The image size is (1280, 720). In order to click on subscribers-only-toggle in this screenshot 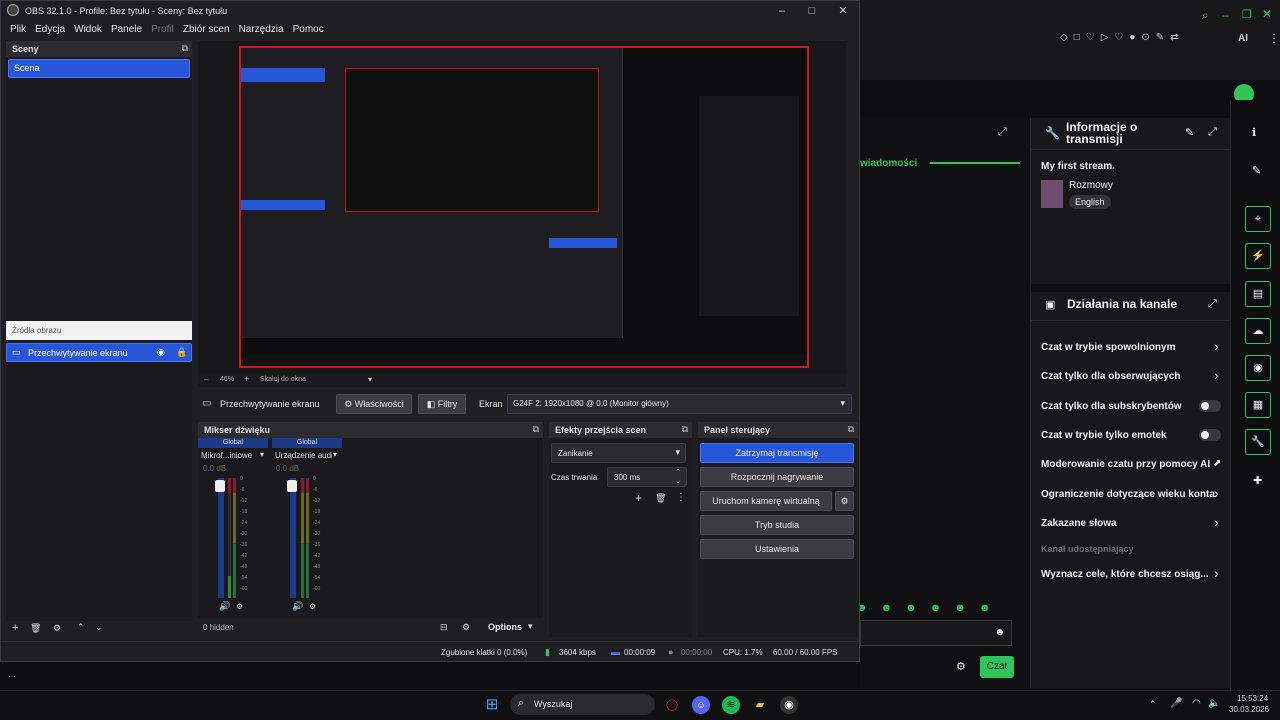, I will do `click(1210, 406)`.